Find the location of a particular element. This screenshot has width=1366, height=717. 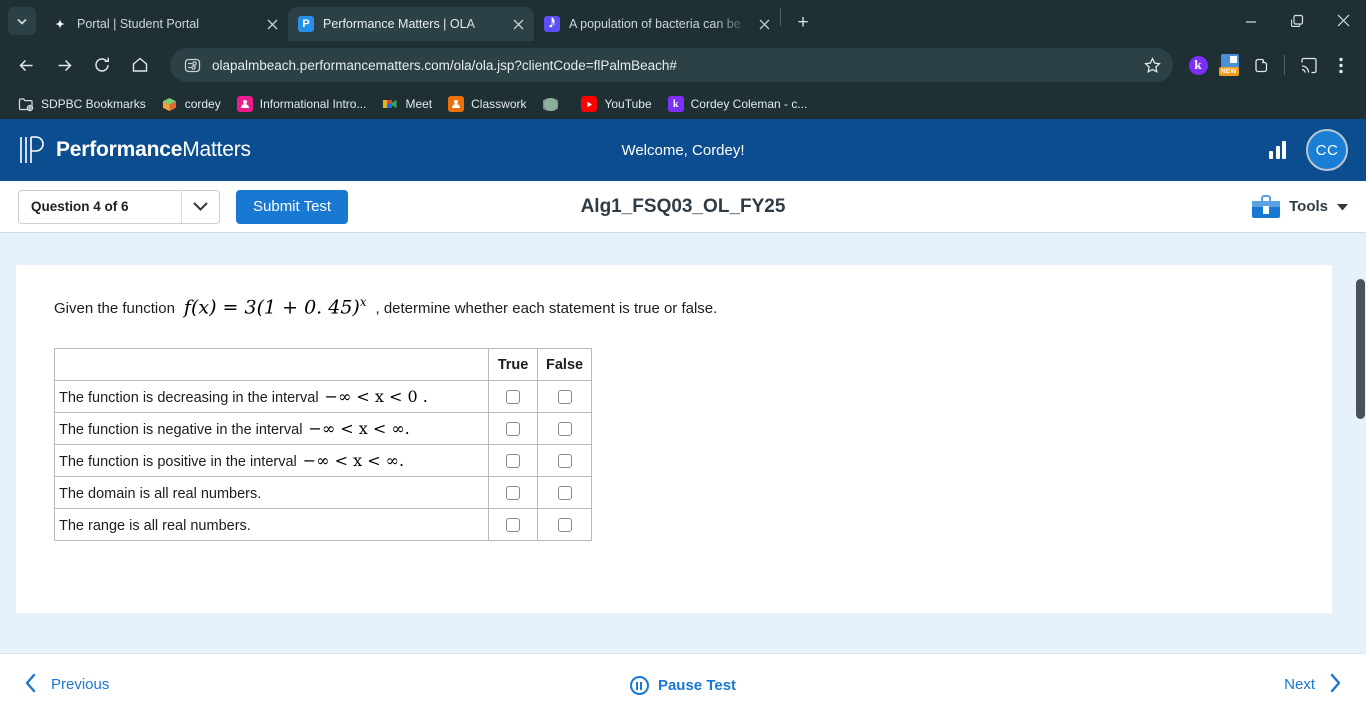

question-navigation-footer: Previous Pause Test Next is located at coordinates (683, 684).